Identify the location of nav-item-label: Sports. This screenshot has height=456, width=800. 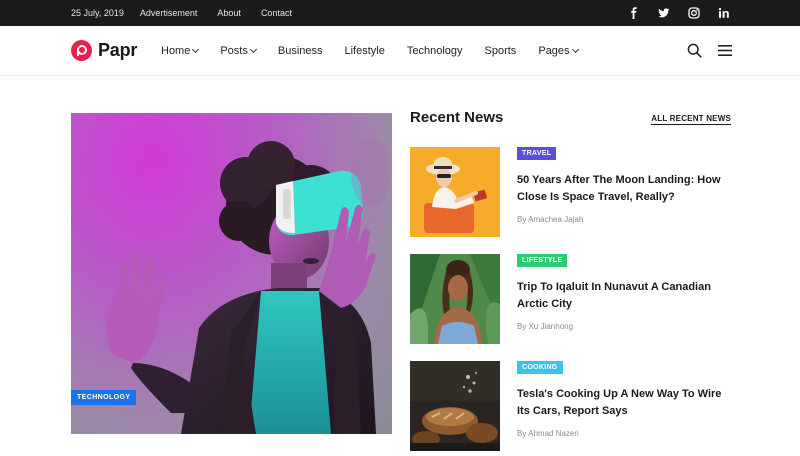
(500, 51).